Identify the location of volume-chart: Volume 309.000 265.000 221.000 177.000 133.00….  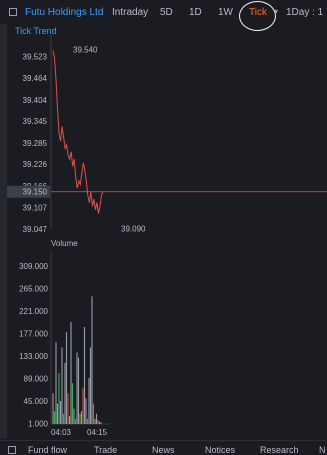
(64, 338).